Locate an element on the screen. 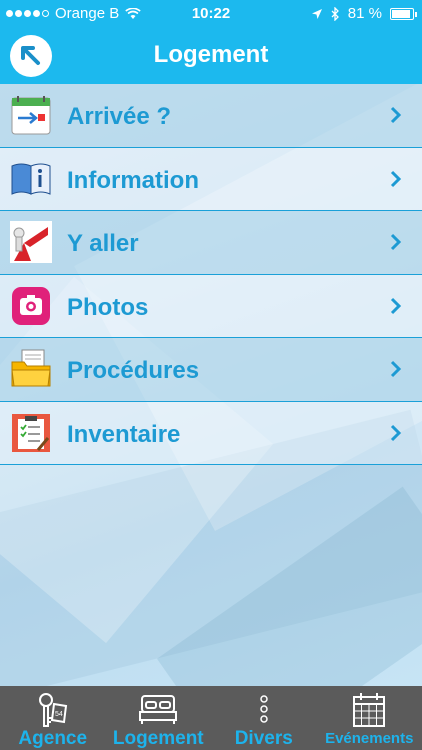  tab-logement: Logement is located at coordinates (159, 718).